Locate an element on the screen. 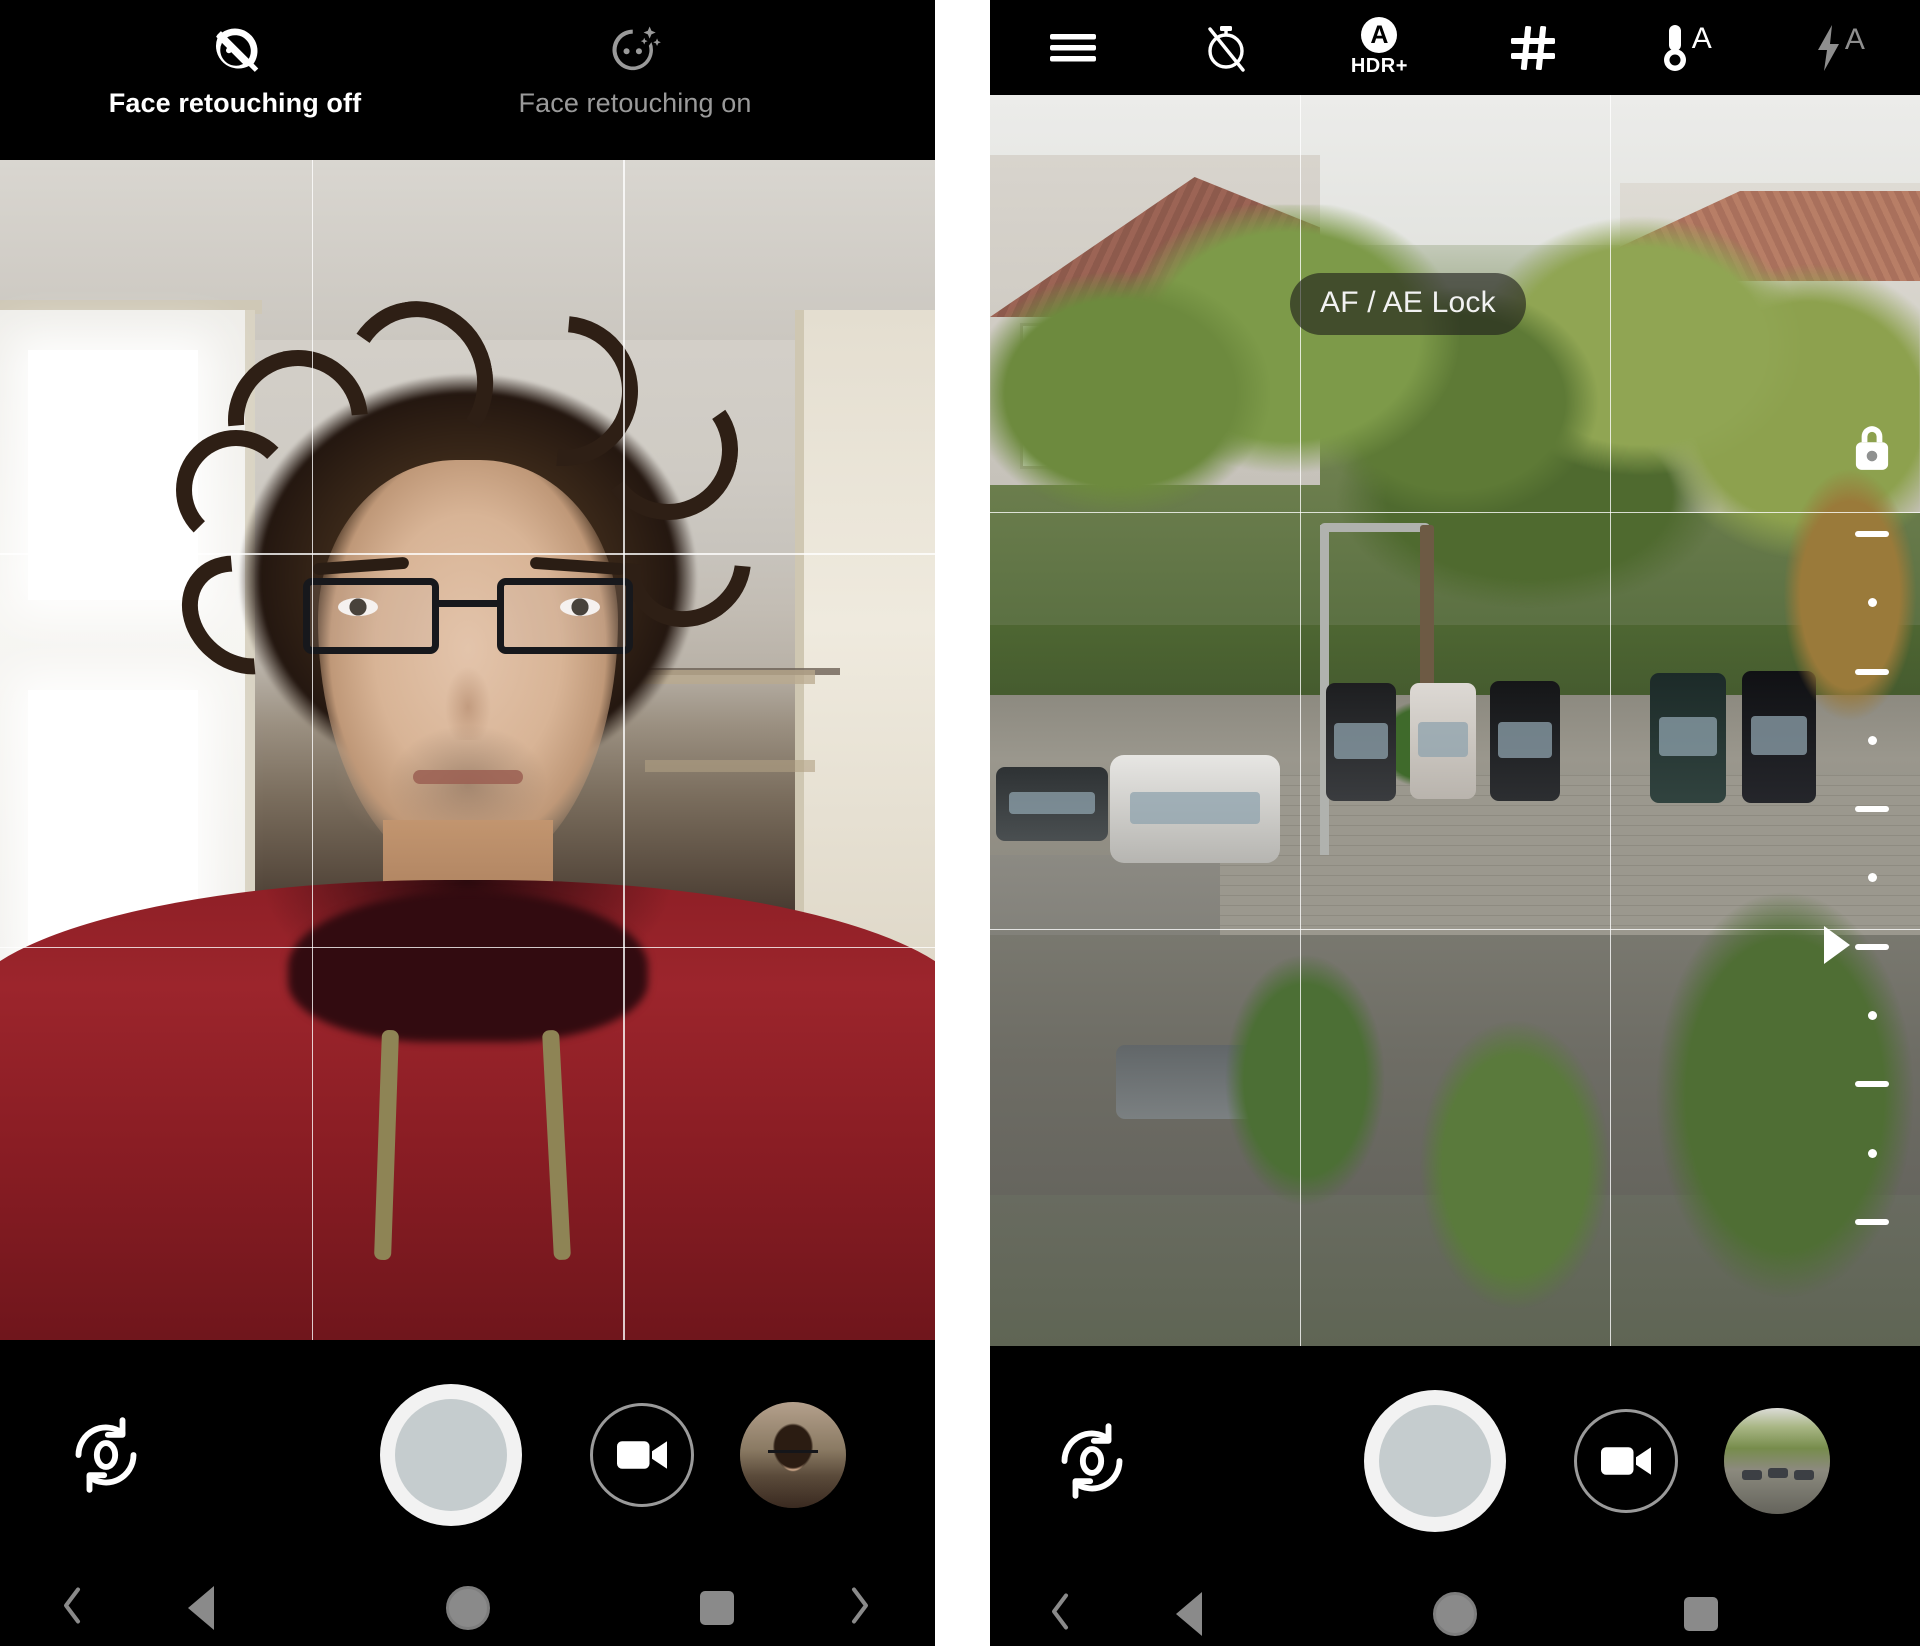  grid-icon is located at coordinates (1533, 47).